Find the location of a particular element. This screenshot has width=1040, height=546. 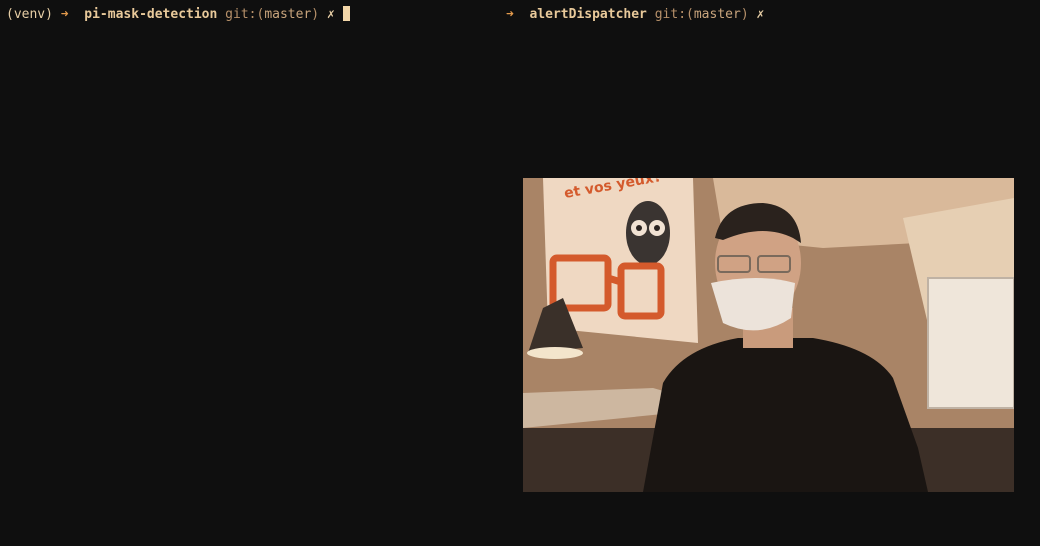

terminal-cursor is located at coordinates (346, 13).